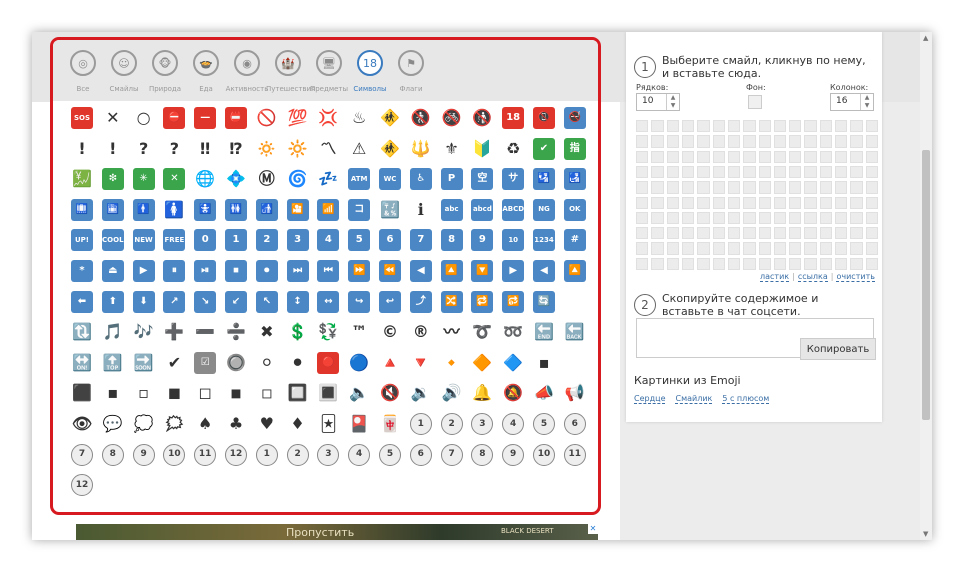 The height and width of the screenshot is (573, 964). Describe the element at coordinates (236, 424) in the screenshot. I see `emoji-button: ♣` at that location.